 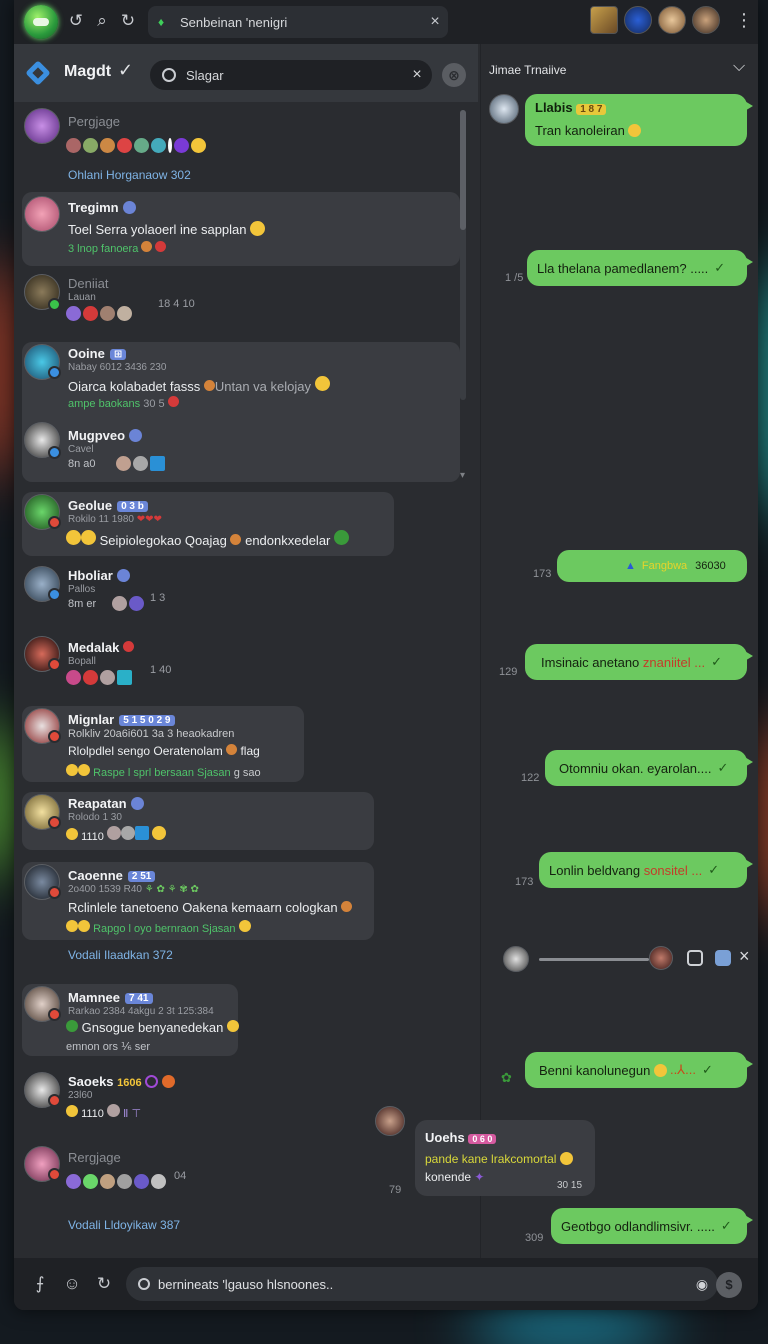 I want to click on chat-name: Saoeks 1606, so click(x=121, y=1081).